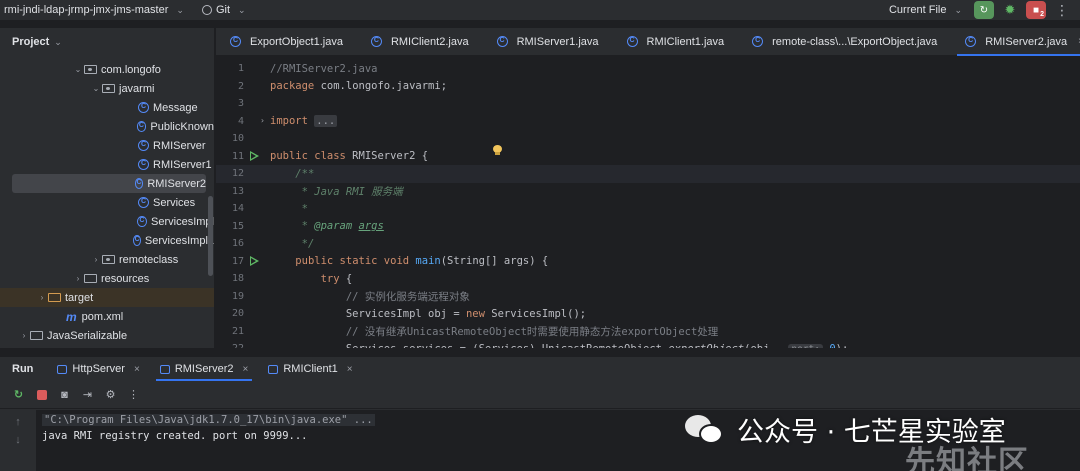  What do you see at coordinates (107, 221) in the screenshot?
I see `tree-item-servicesimpl: C ServicesImpl` at bounding box center [107, 221].